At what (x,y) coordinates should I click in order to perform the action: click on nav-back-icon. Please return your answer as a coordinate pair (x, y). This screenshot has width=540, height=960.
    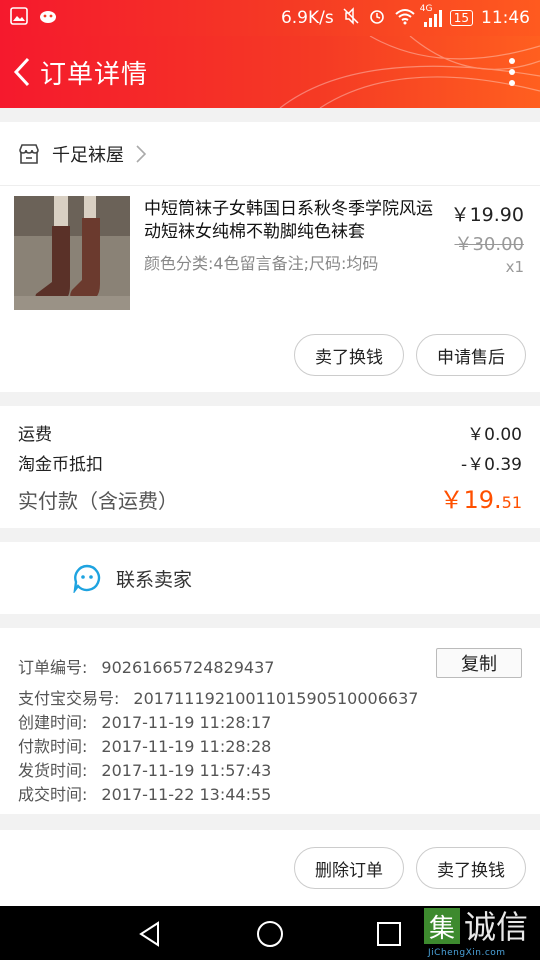
    Looking at the image, I should click on (150, 934).